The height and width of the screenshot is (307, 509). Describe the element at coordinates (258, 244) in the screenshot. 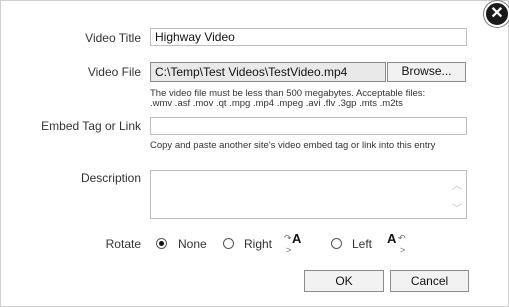

I see `rotate-right-label: Right` at that location.